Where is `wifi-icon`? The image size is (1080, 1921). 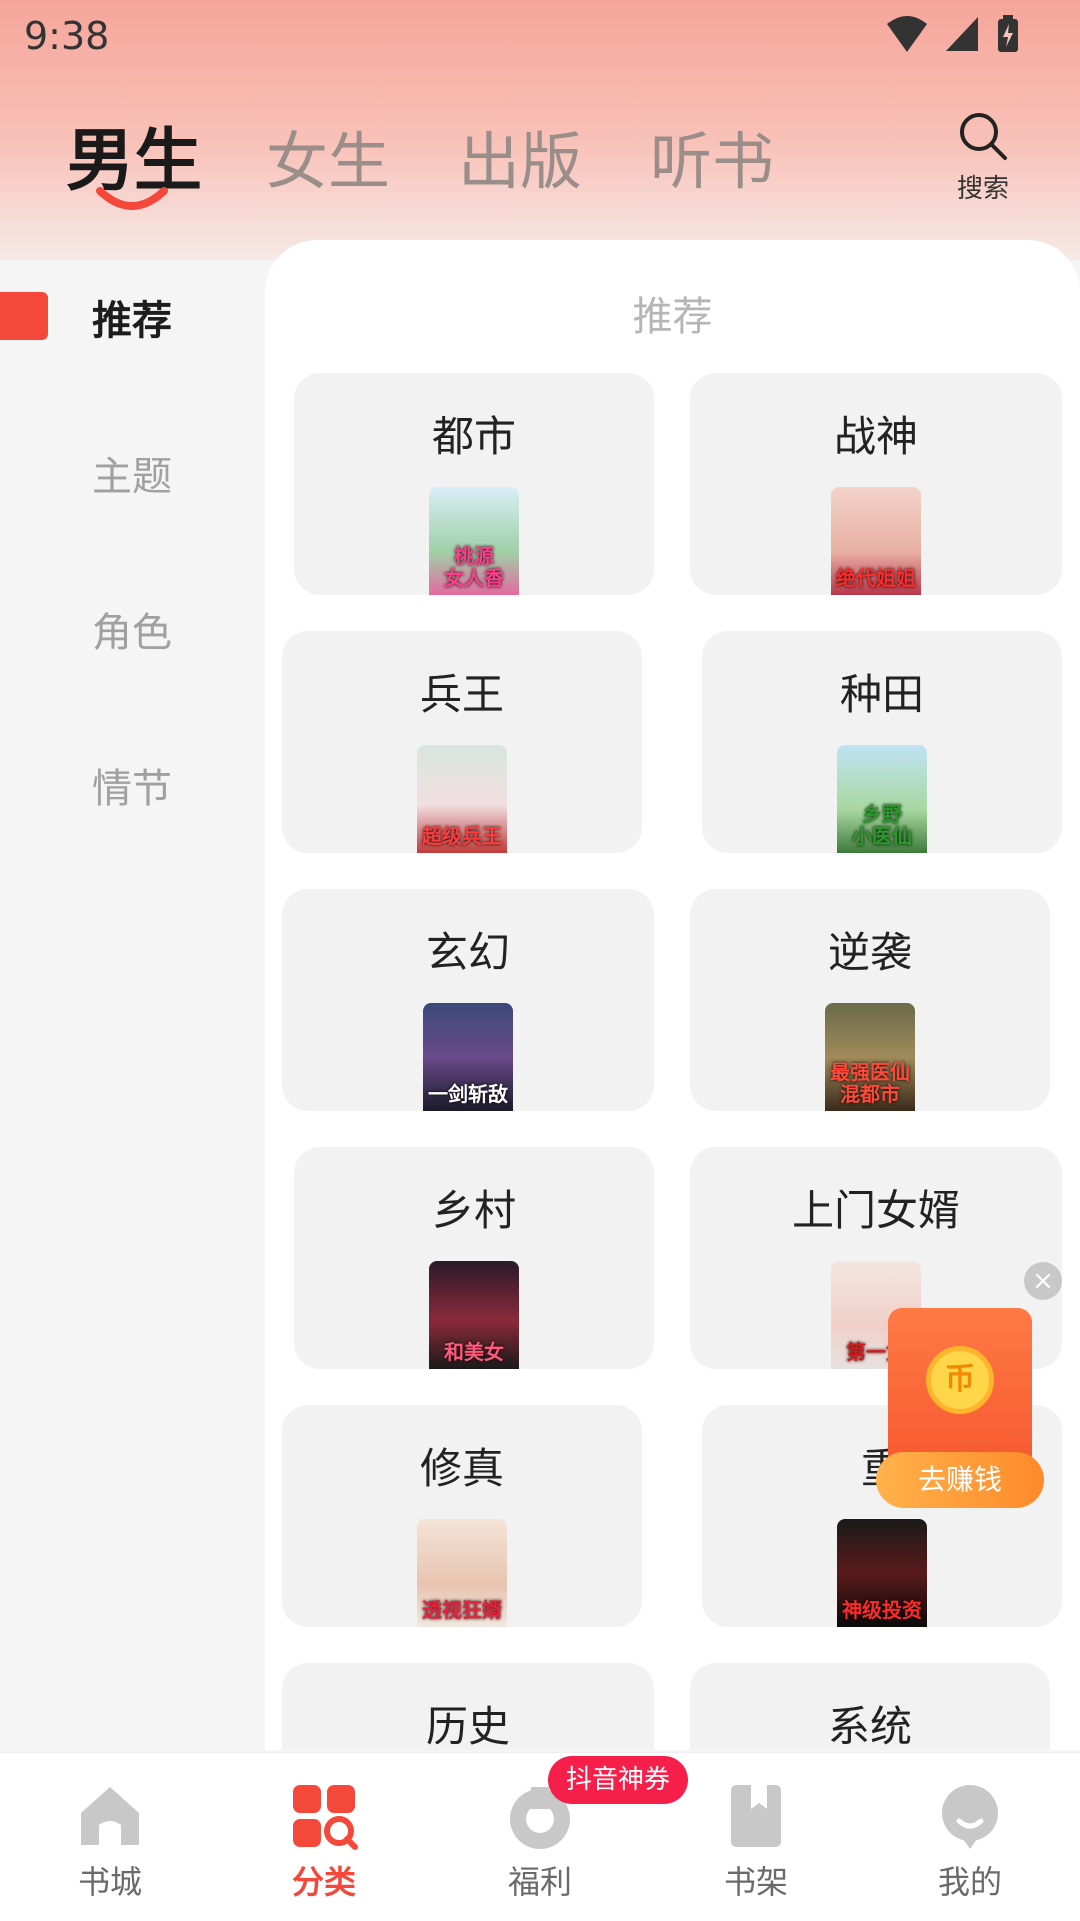
wifi-icon is located at coordinates (907, 34).